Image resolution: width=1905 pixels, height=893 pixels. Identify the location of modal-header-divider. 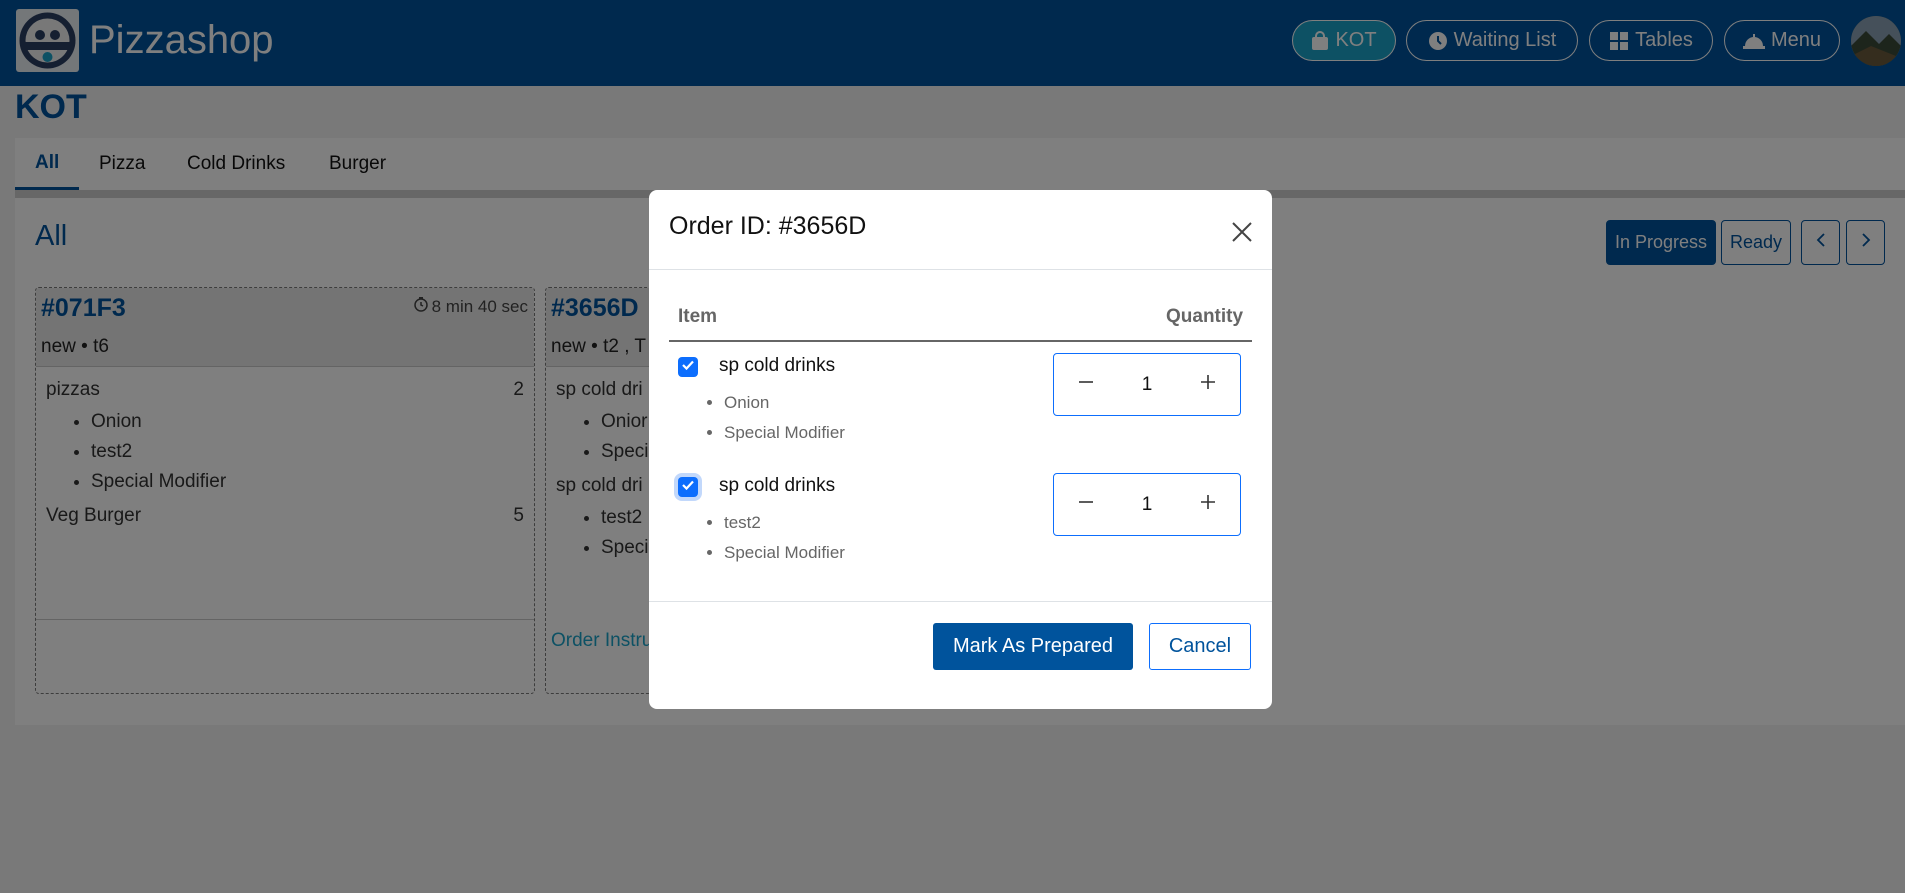
(960, 269).